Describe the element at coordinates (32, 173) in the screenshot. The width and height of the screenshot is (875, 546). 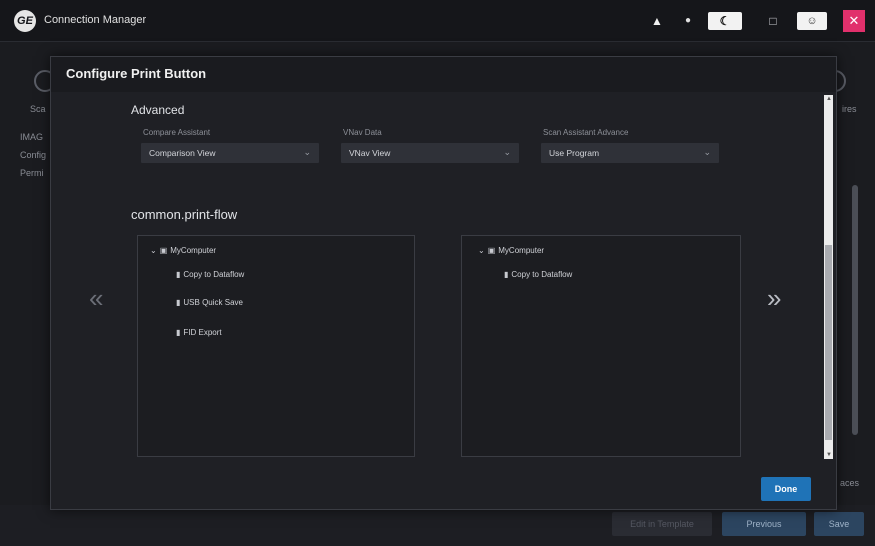
I see `background-label: Permi` at that location.